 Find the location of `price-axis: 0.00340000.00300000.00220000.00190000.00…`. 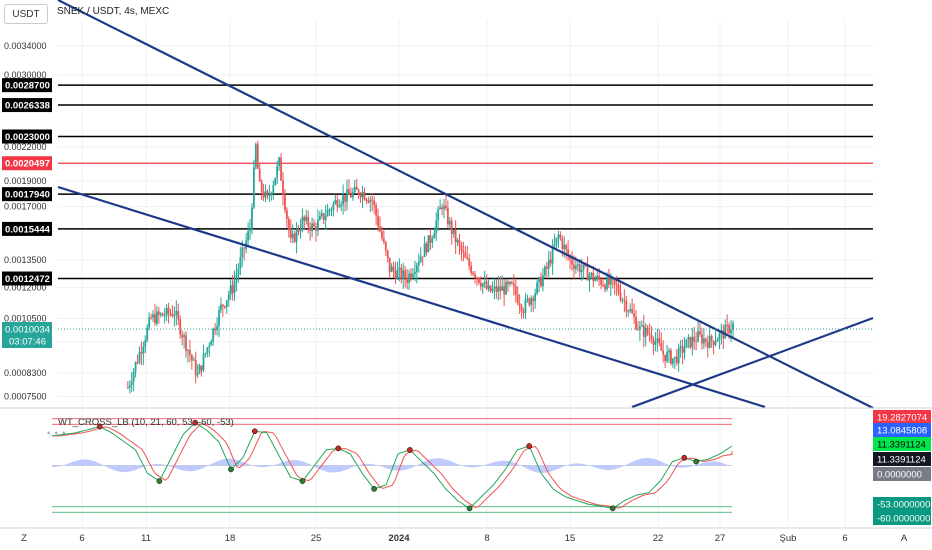

price-axis: 0.00340000.00300000.00220000.00190000.00… is located at coordinates (27, 221).